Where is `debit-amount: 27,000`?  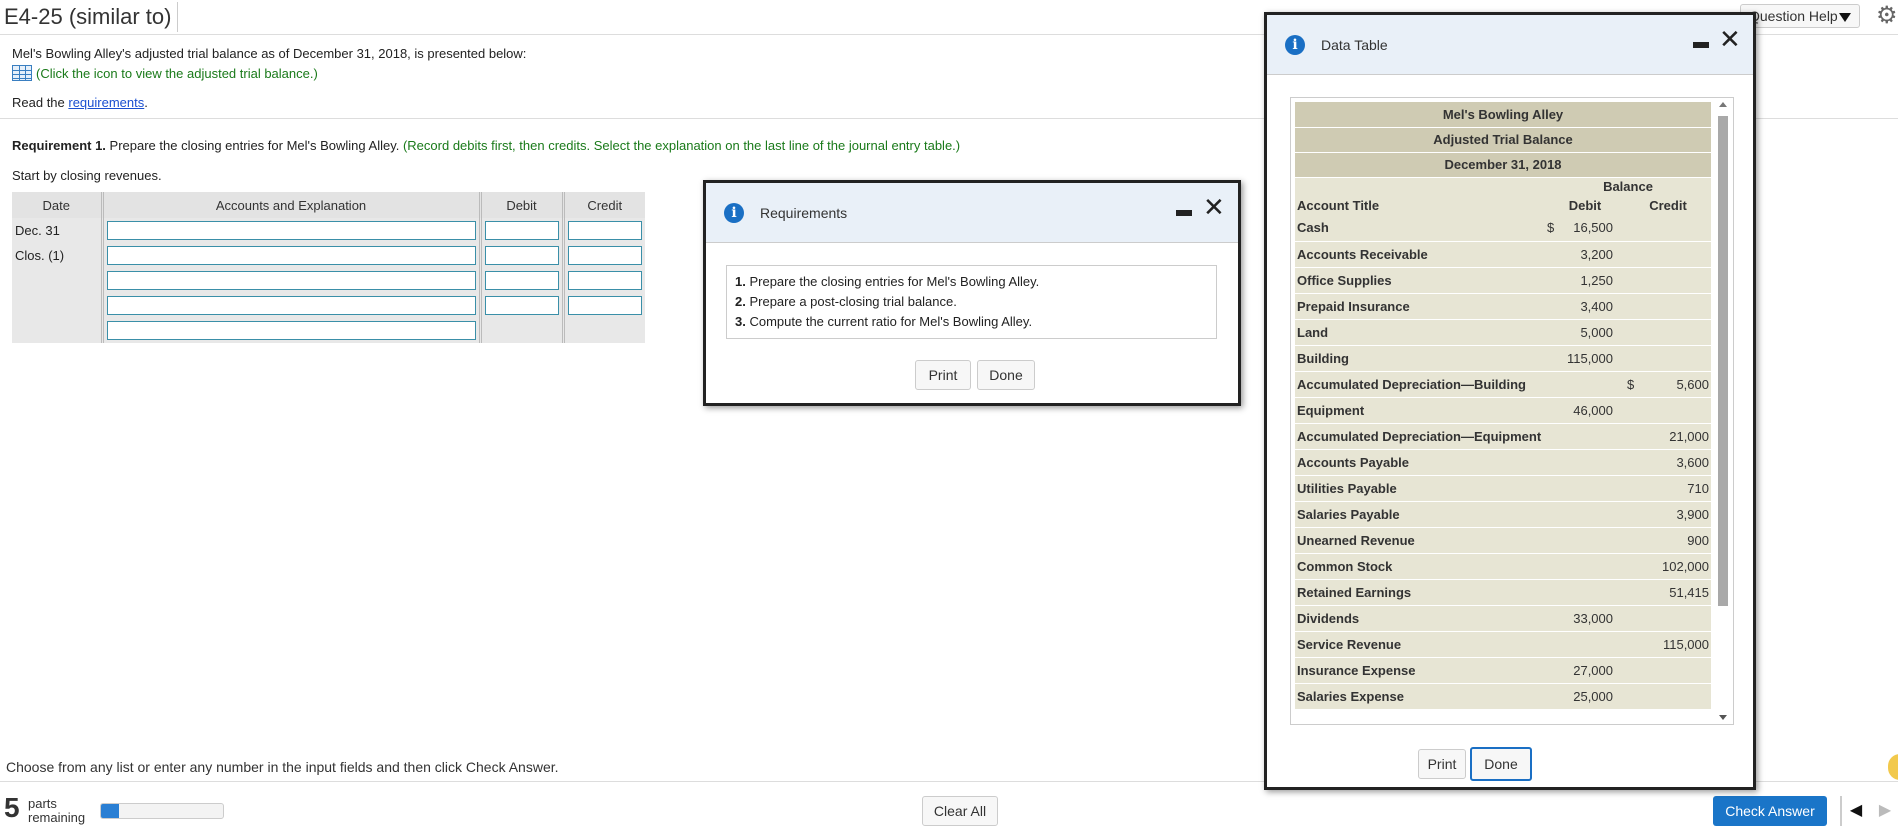 debit-amount: 27,000 is located at coordinates (1585, 670).